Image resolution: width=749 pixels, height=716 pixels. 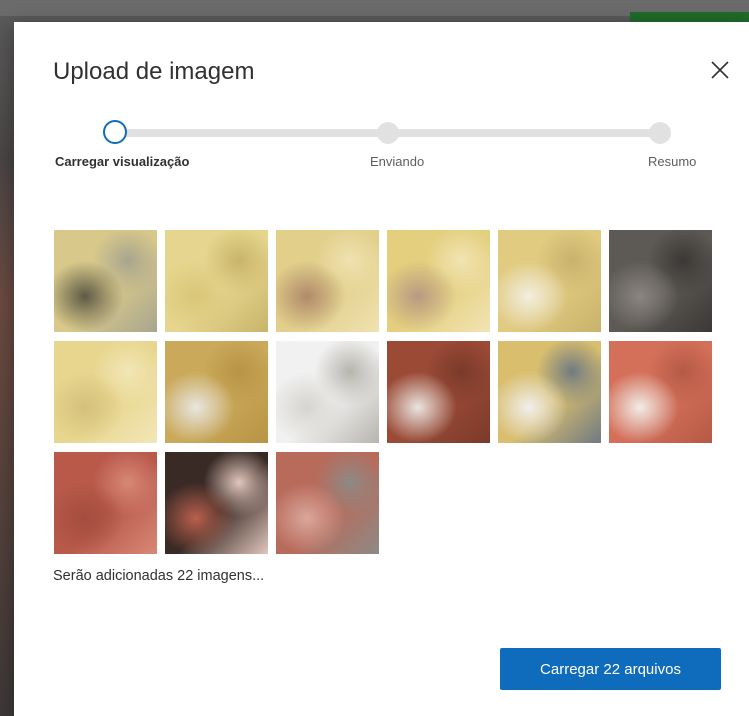 What do you see at coordinates (122, 161) in the screenshot?
I see `step-1-label: Carregar visualização` at bounding box center [122, 161].